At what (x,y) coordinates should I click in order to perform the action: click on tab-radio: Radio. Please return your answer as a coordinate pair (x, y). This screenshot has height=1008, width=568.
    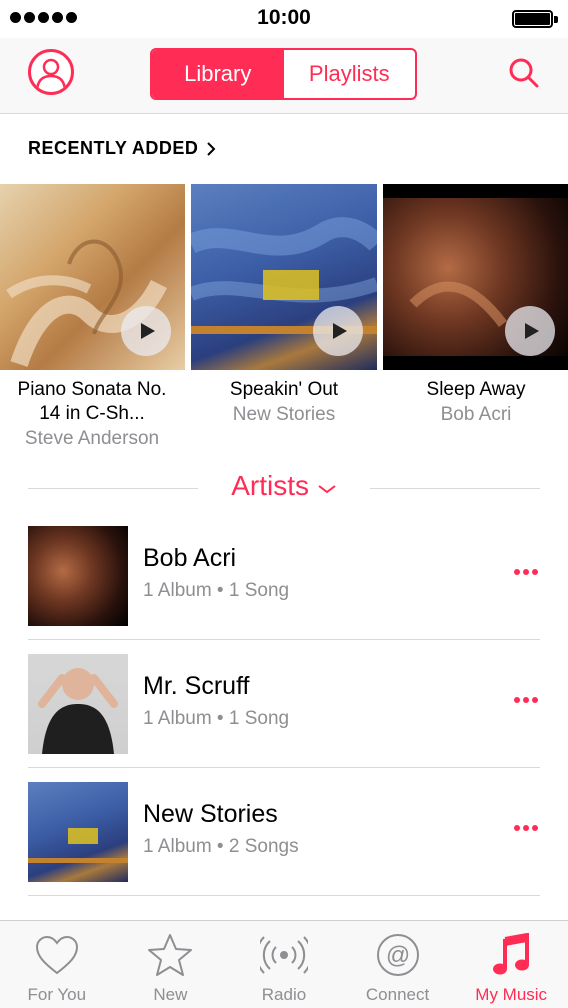
    Looking at the image, I should click on (284, 964).